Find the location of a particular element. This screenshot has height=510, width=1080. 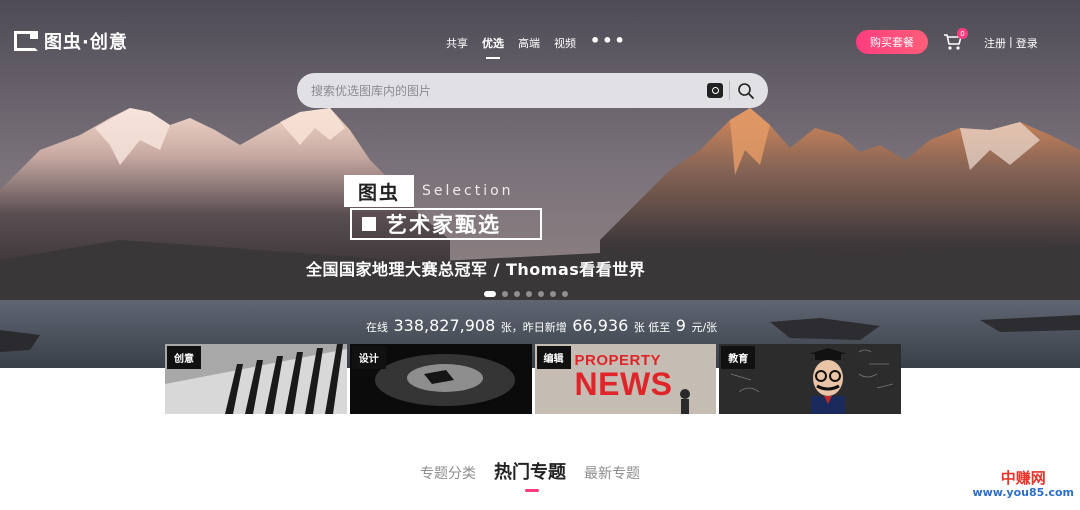

tab-topic-categories: 专题分类 is located at coordinates (448, 473).